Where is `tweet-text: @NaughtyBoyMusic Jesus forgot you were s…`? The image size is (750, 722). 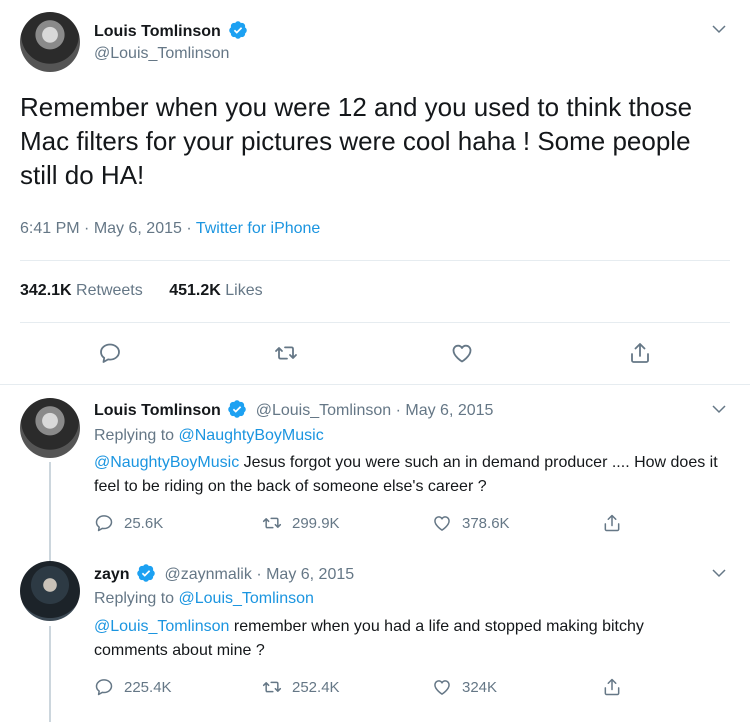
tweet-text: @NaughtyBoyMusic Jesus forgot you were s… is located at coordinates (409, 475).